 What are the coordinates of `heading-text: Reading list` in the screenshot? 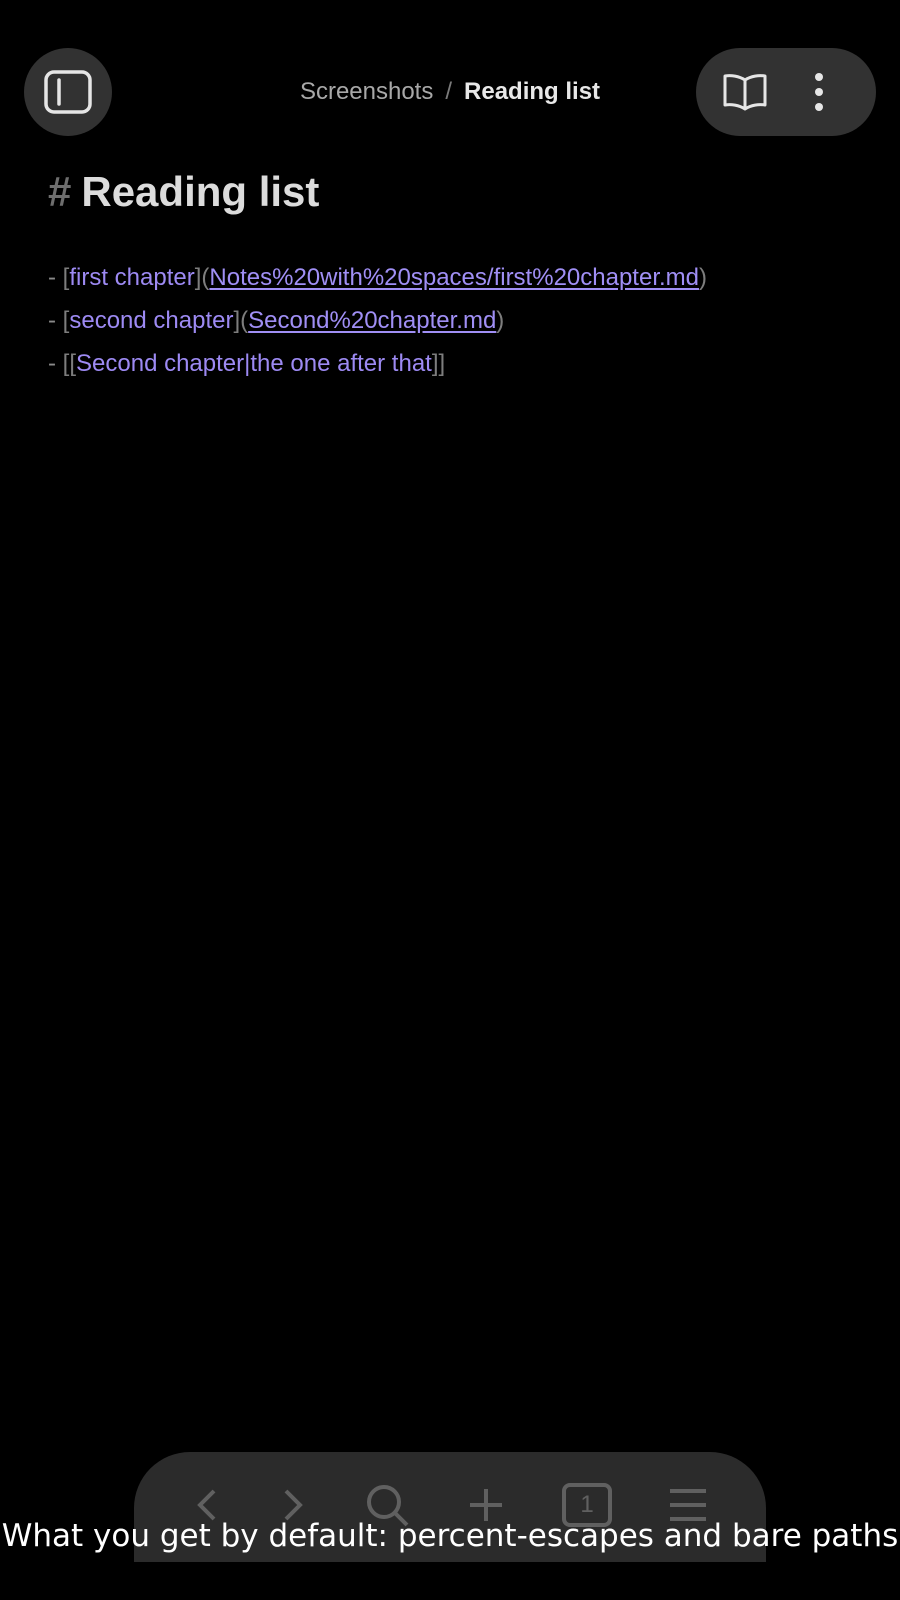 It's located at (200, 191).